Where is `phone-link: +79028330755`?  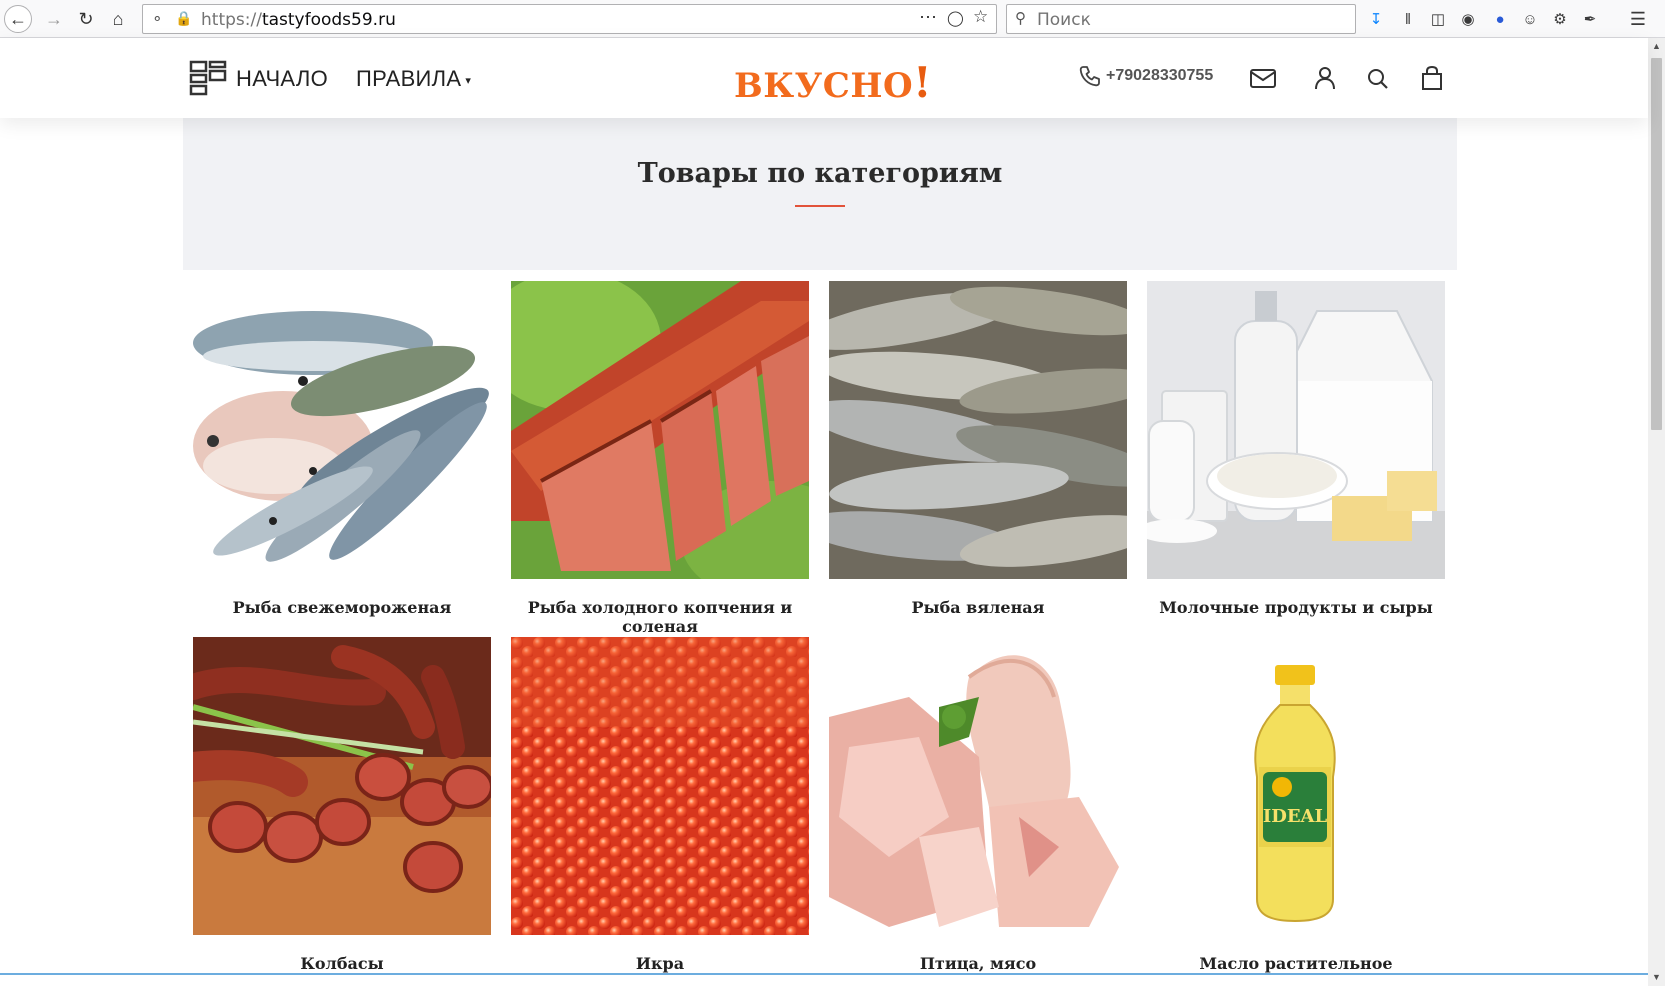 phone-link: +79028330755 is located at coordinates (1145, 76).